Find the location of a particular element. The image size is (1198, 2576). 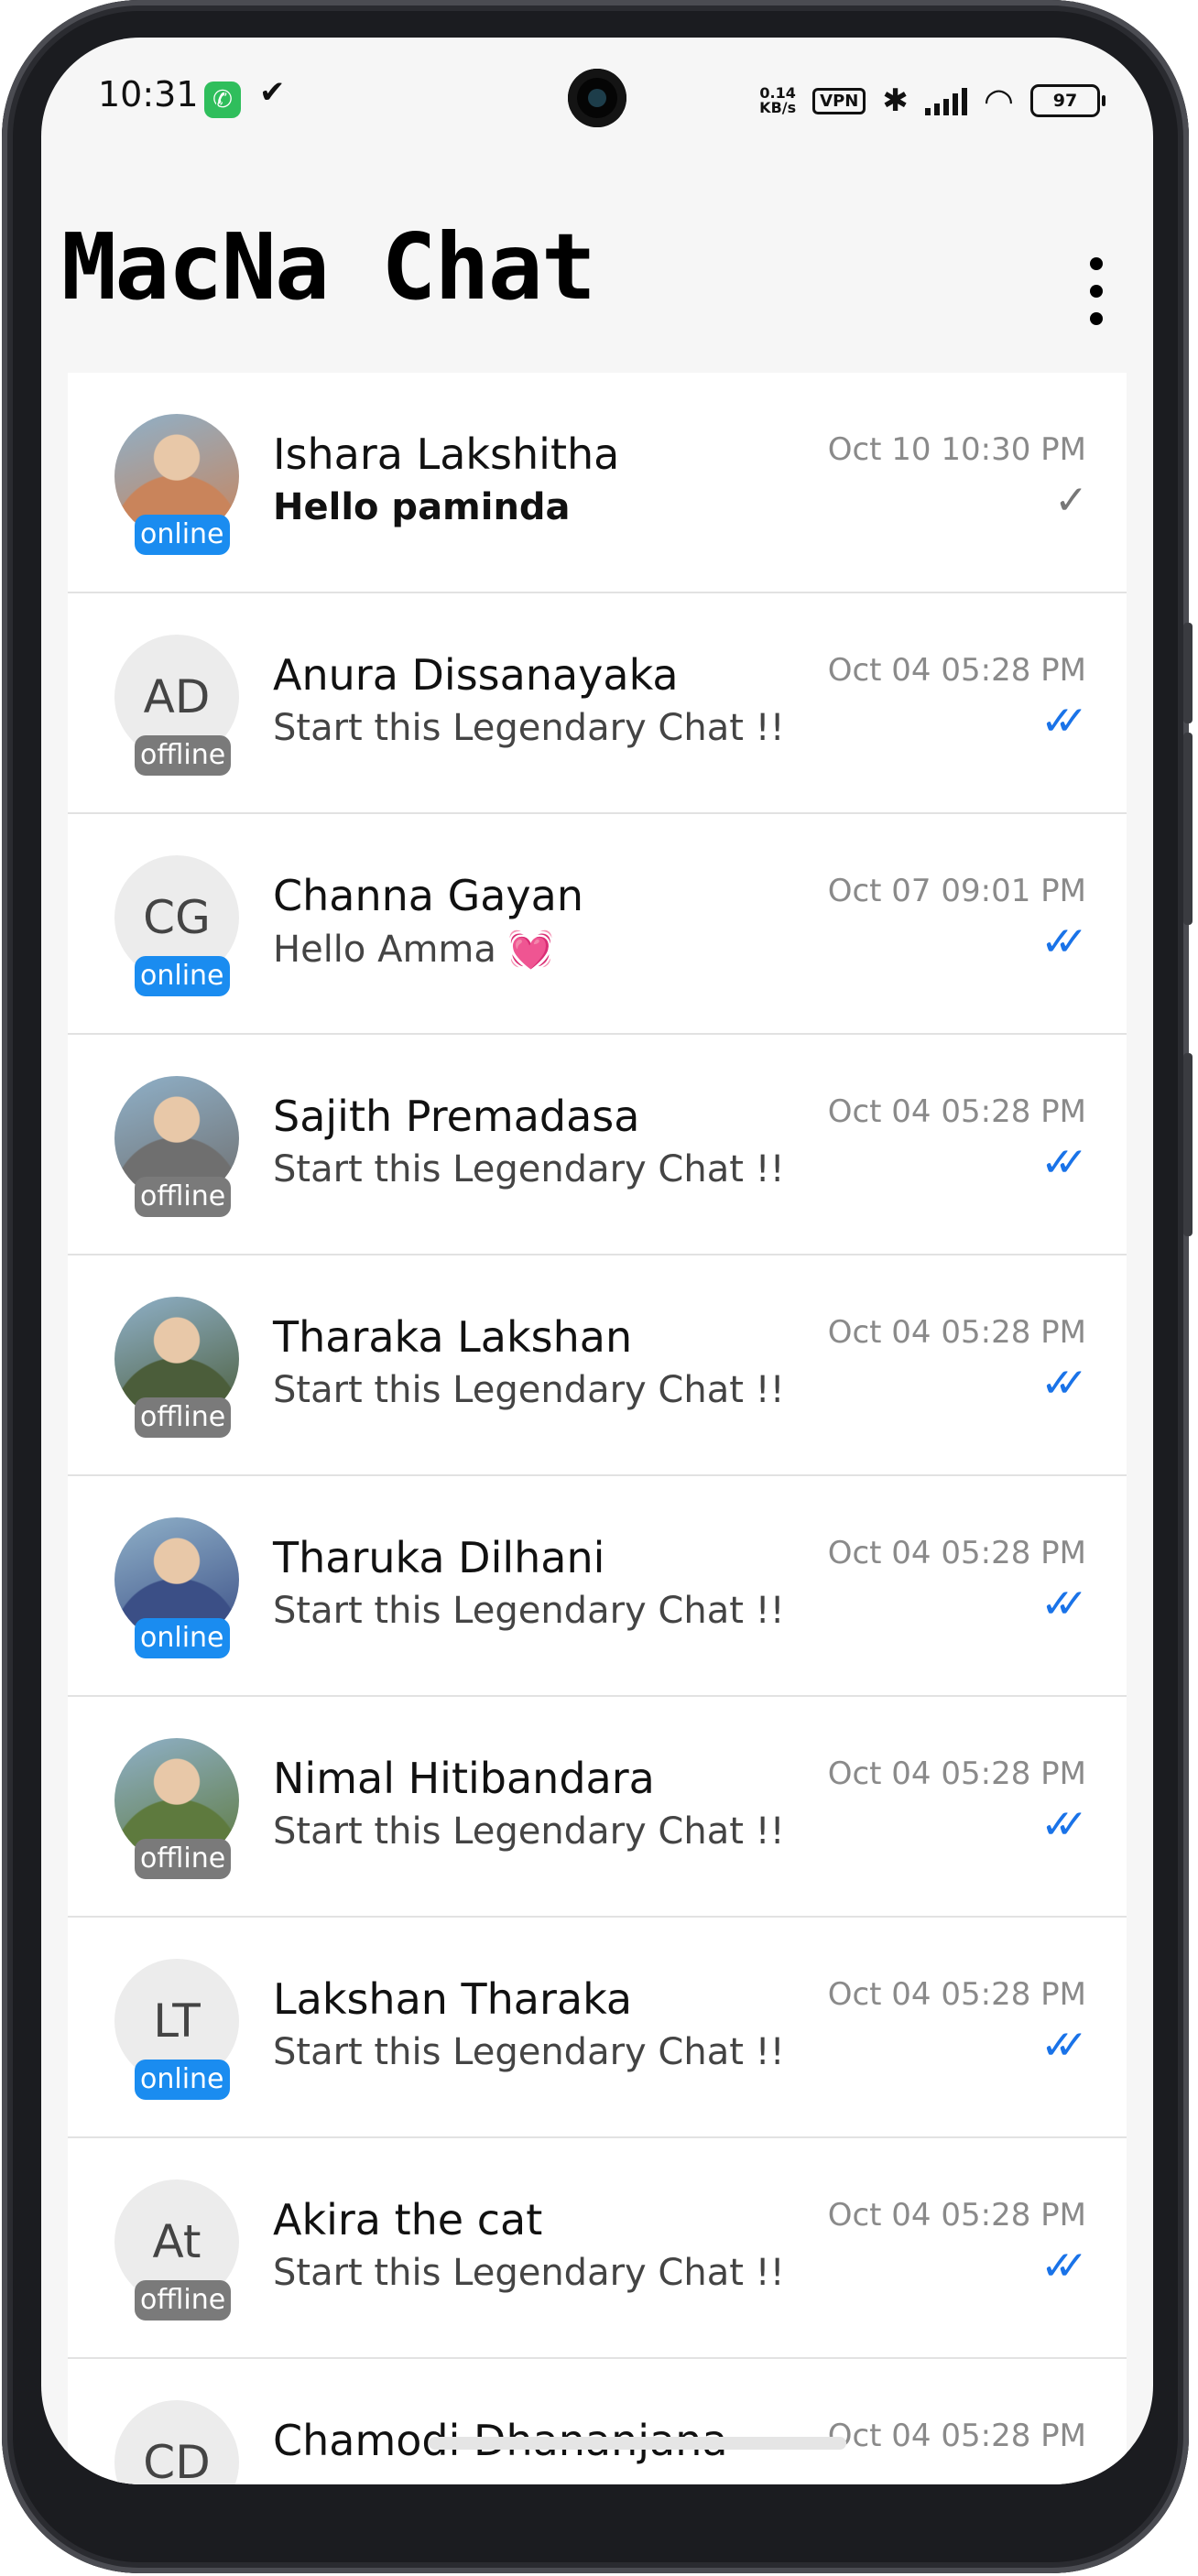

contact-name: Ishara Lakshitha is located at coordinates (446, 454).